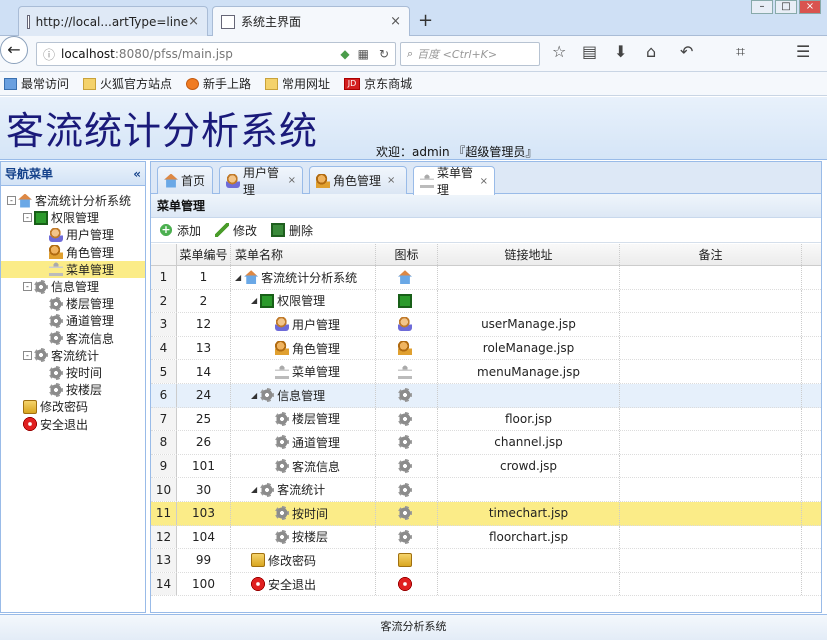 Image resolution: width=827 pixels, height=640 pixels. Describe the element at coordinates (236, 230) in the screenshot. I see `edit-button: 修改` at that location.